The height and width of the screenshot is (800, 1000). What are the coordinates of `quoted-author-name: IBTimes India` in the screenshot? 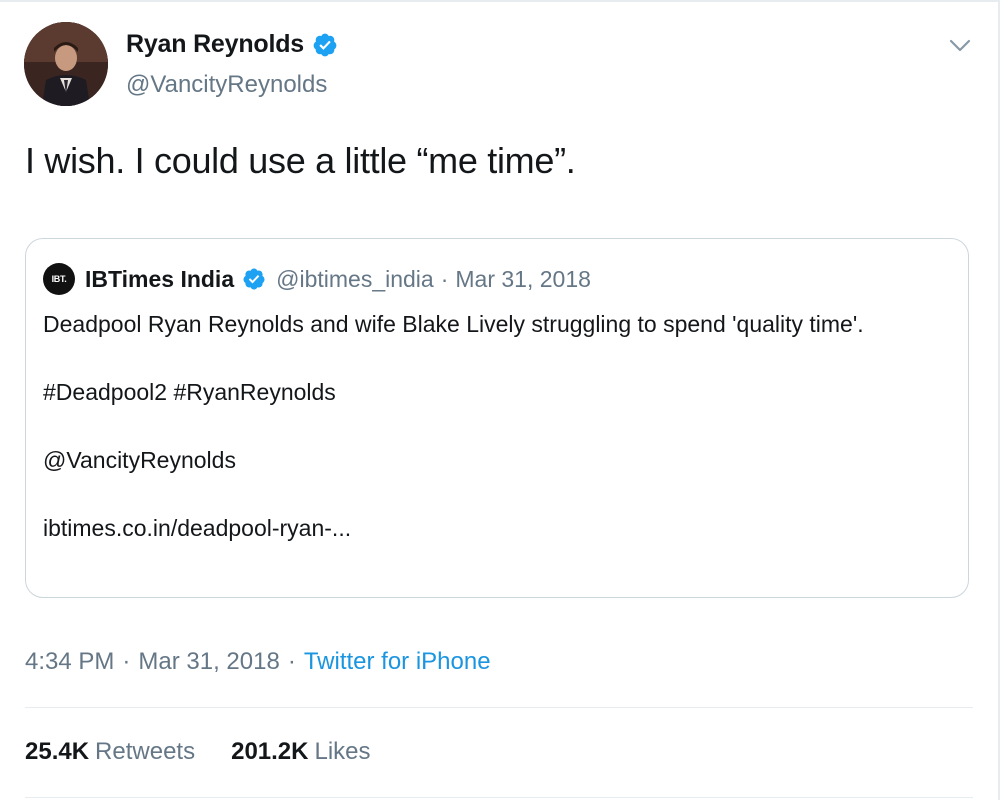 It's located at (160, 278).